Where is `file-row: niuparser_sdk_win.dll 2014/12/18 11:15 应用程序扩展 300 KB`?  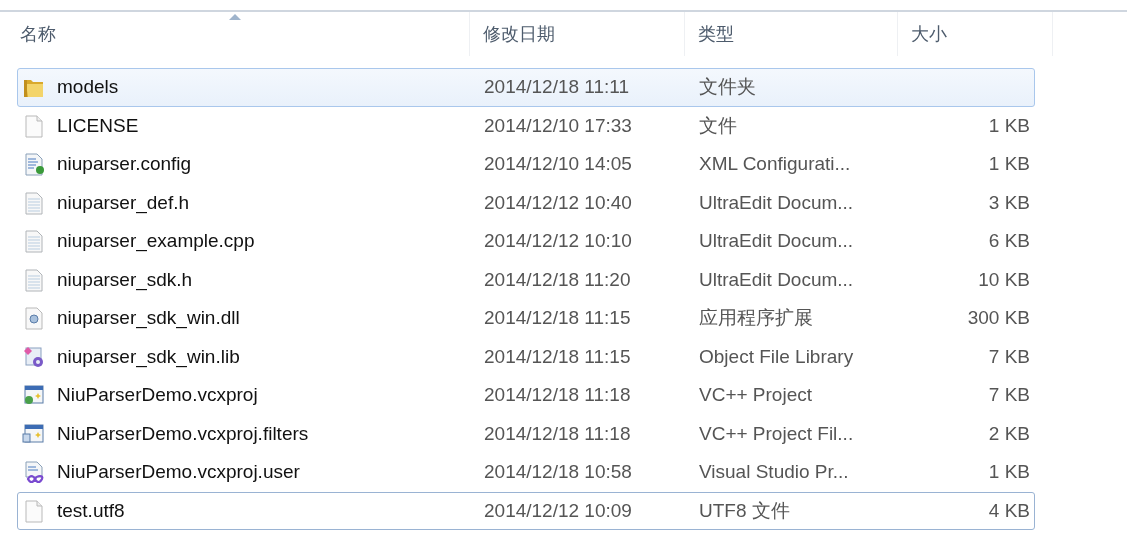 file-row: niuparser_sdk_win.dll 2014/12/18 11:15 应用程序扩展 300 KB is located at coordinates (526, 318).